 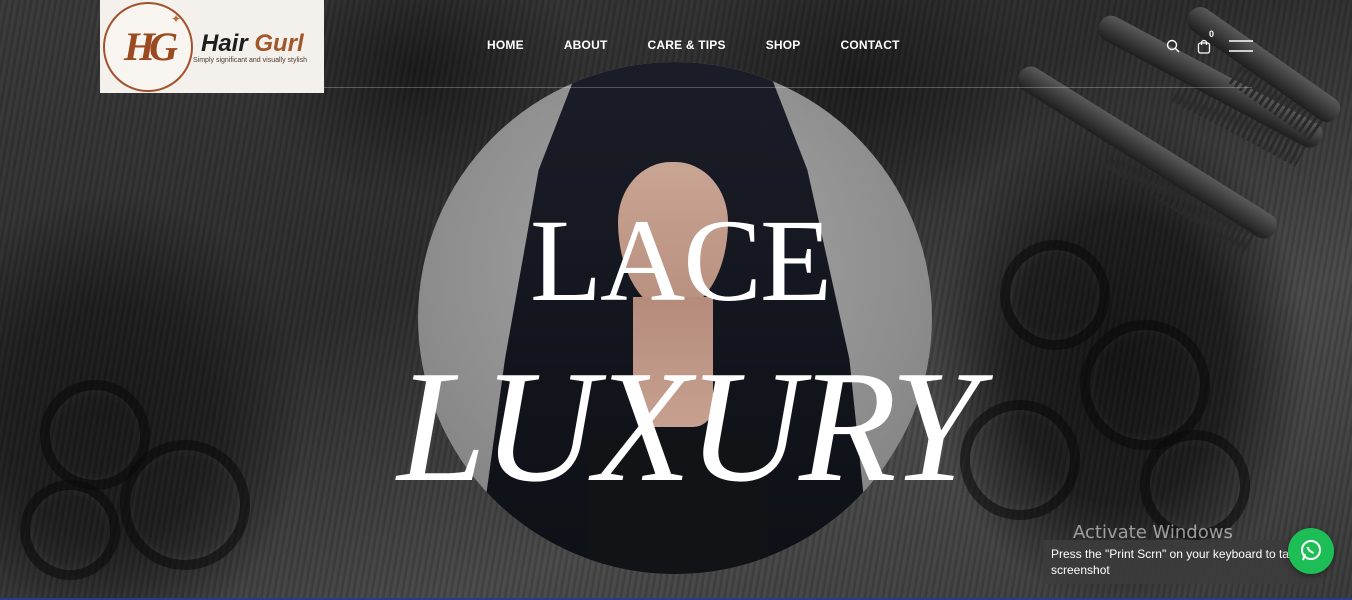 What do you see at coordinates (783, 45) in the screenshot?
I see `nav-shop: SHOP` at bounding box center [783, 45].